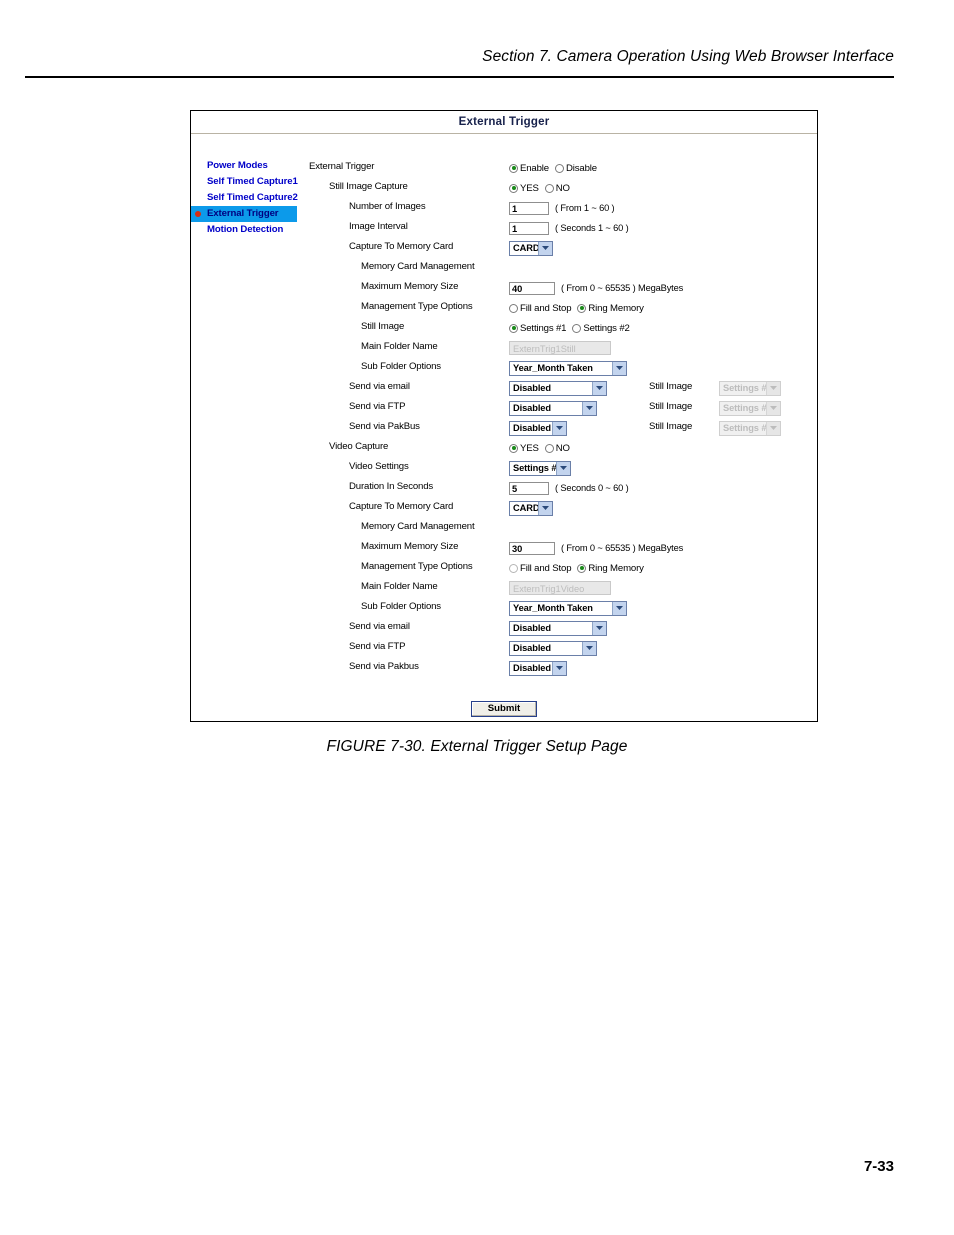  I want to click on radio-video-ring-memory: Ring Memory, so click(610, 568).